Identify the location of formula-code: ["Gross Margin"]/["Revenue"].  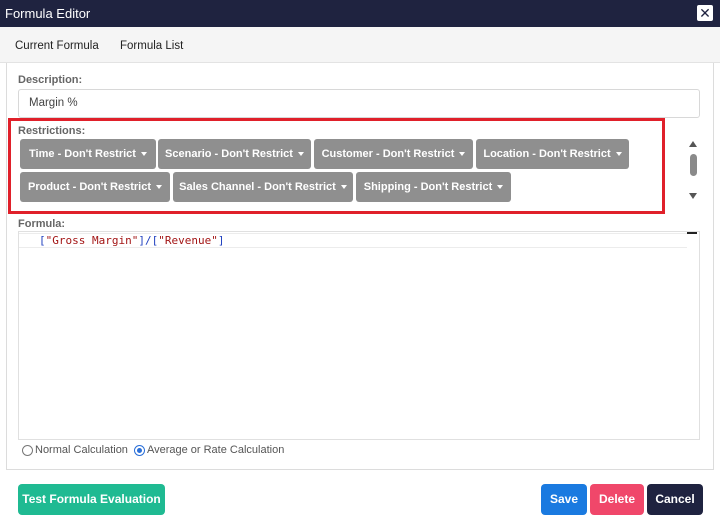
(131, 241).